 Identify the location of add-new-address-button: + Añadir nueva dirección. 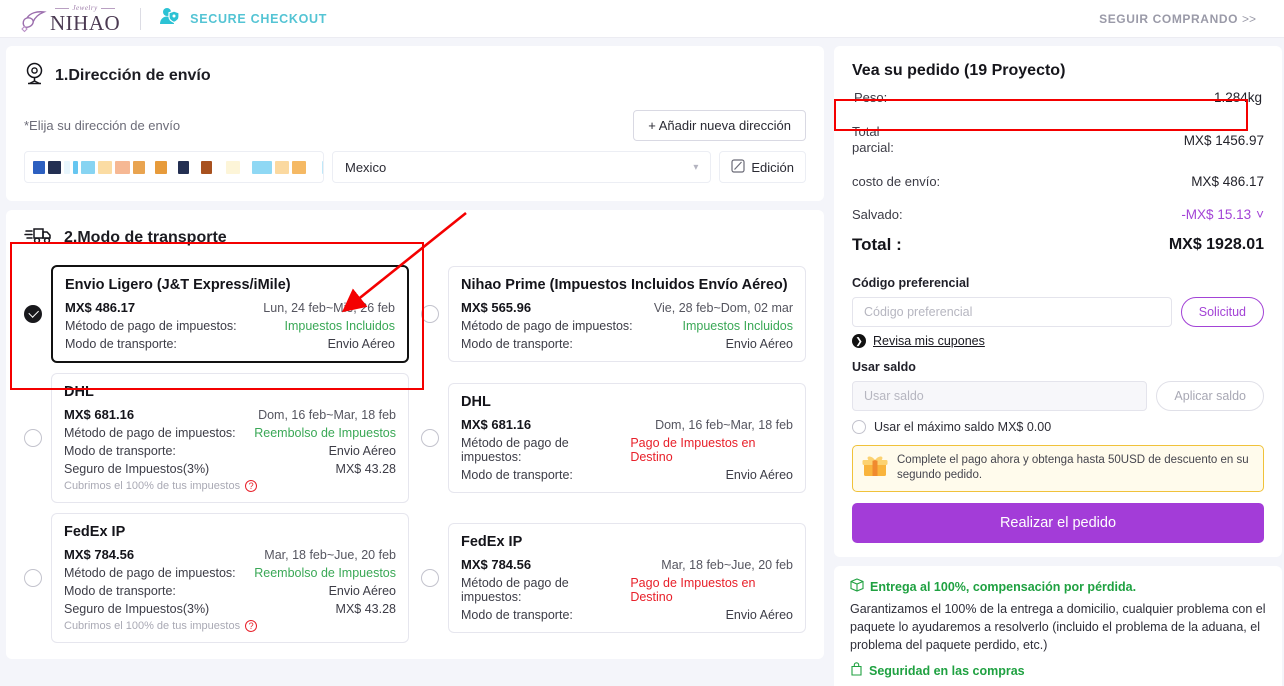
(719, 125).